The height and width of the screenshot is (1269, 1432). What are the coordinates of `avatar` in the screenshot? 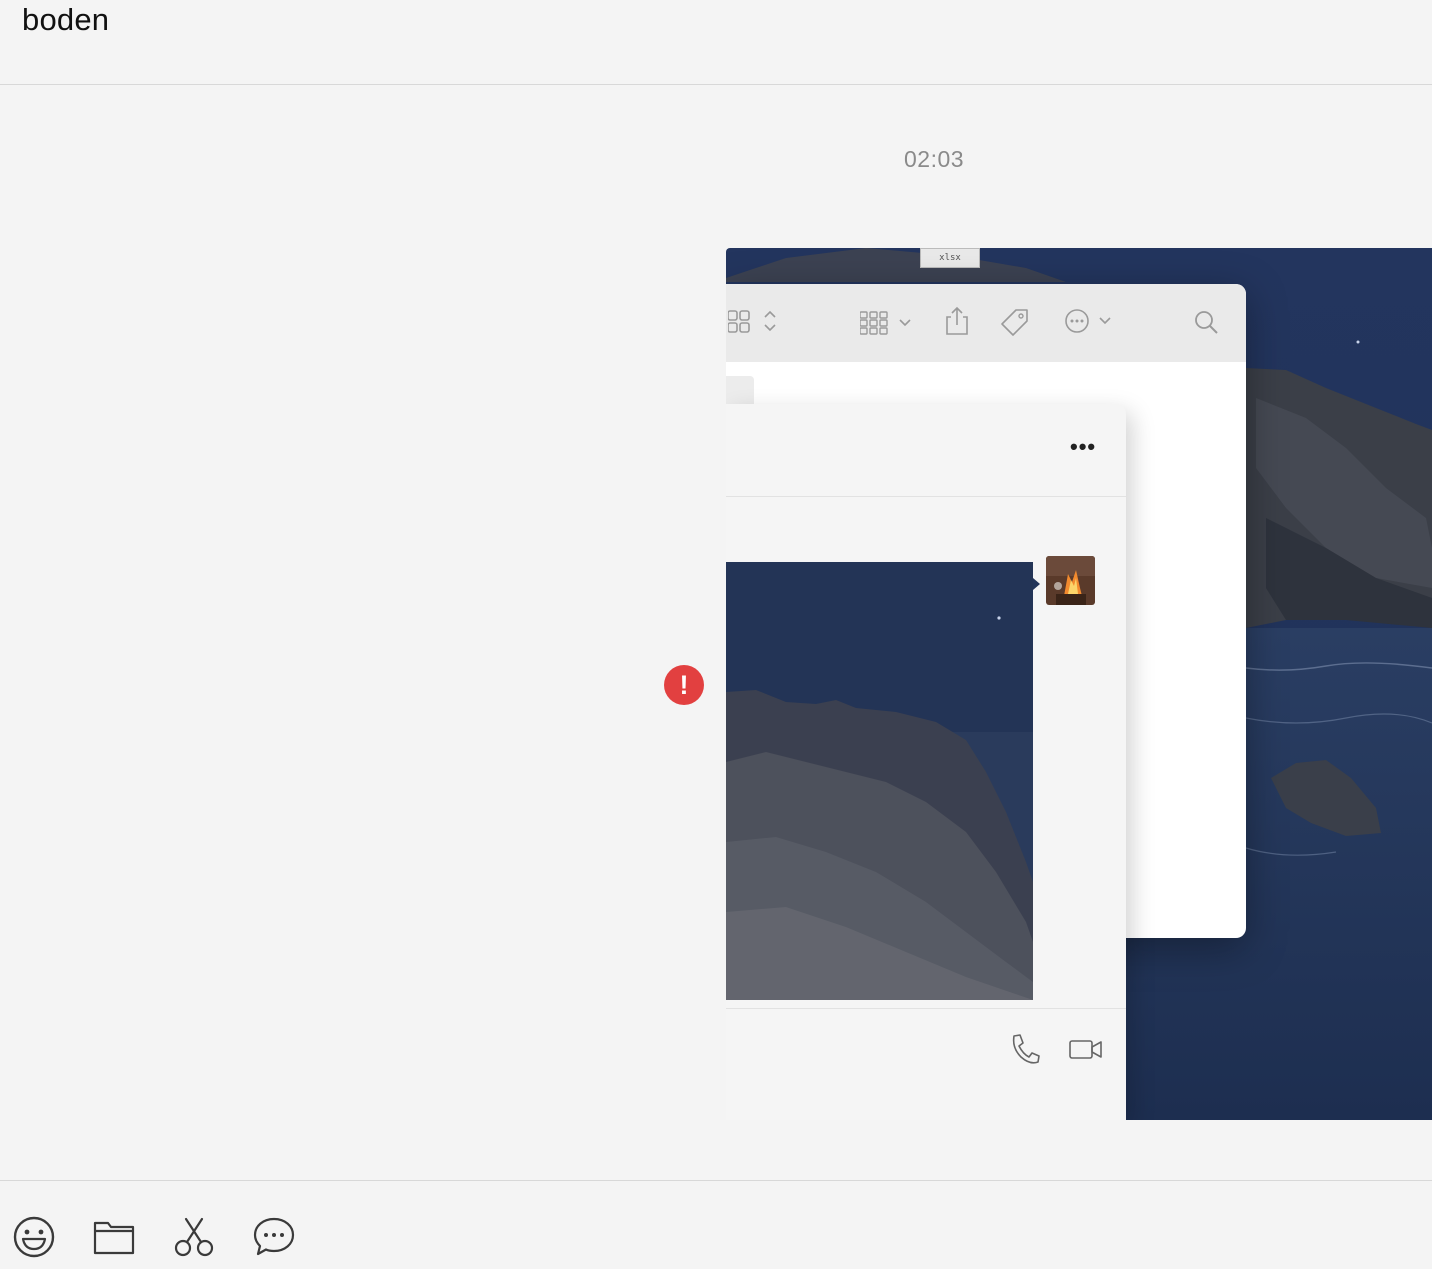 It's located at (1070, 580).